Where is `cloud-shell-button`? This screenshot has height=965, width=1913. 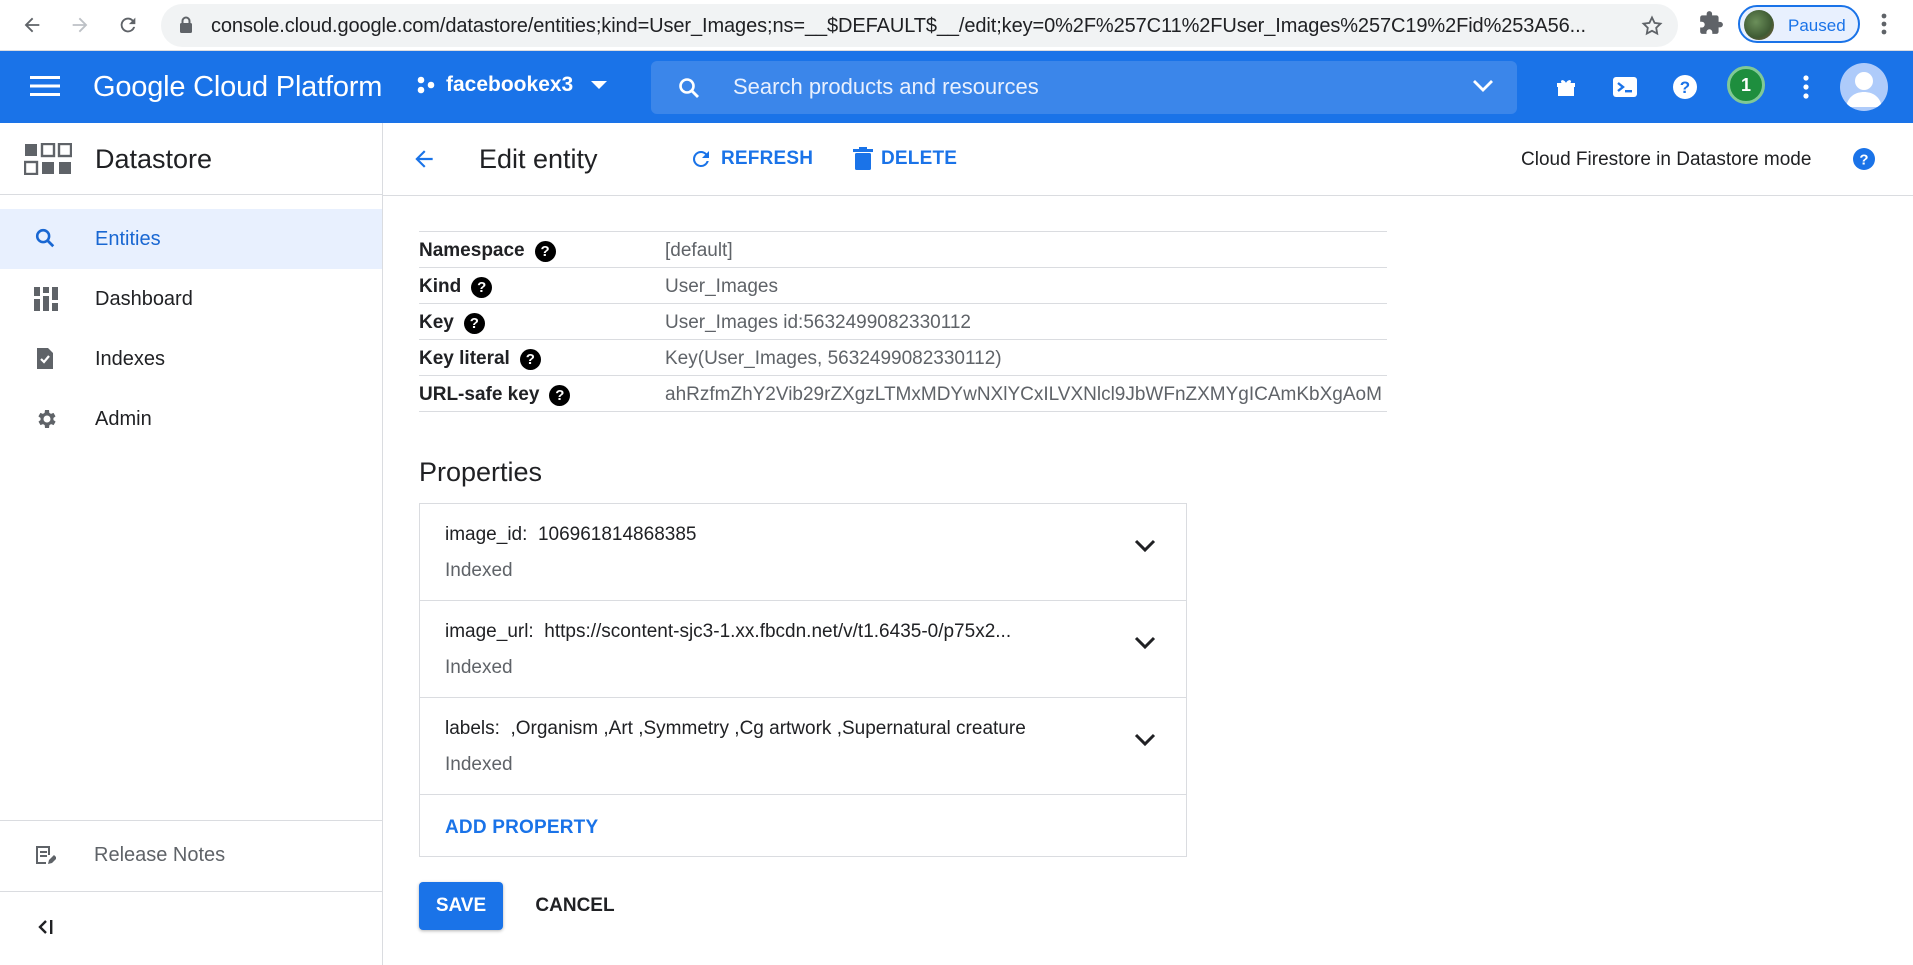 cloud-shell-button is located at coordinates (1625, 87).